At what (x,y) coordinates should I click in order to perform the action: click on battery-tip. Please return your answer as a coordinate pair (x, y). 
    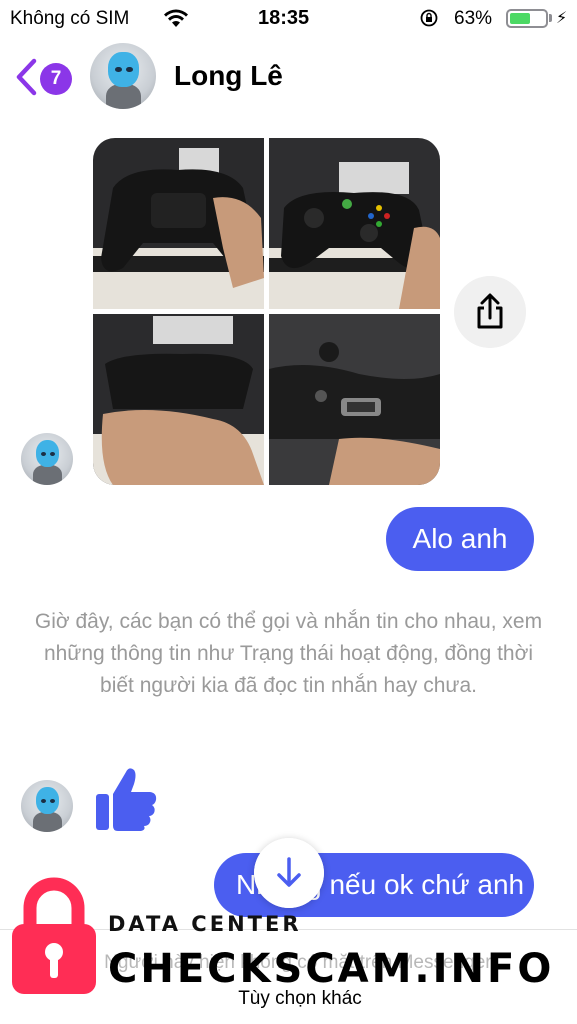
    Looking at the image, I should click on (550, 18).